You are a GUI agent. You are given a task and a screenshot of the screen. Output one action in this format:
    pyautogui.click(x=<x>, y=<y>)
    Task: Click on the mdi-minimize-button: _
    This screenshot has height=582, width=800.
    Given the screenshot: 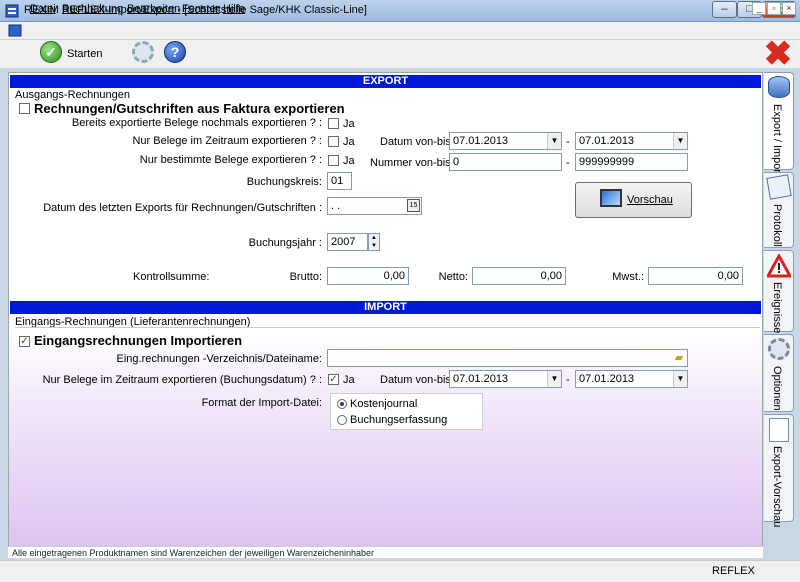 What is the action you would take?
    pyautogui.click(x=759, y=8)
    